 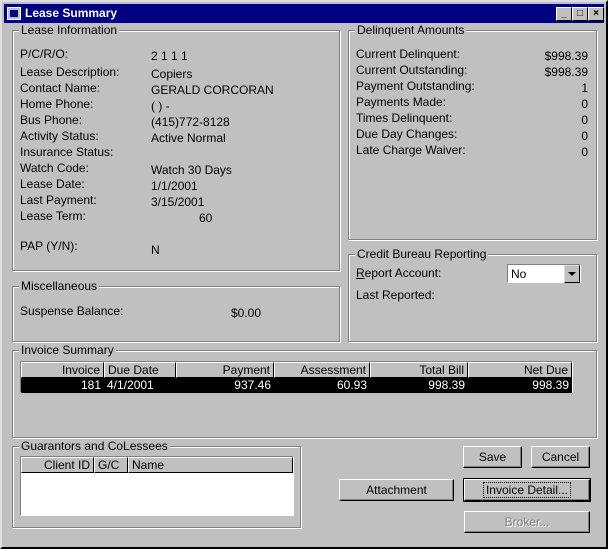 I want to click on pcro-value: 2 1 1 1, so click(x=169, y=56).